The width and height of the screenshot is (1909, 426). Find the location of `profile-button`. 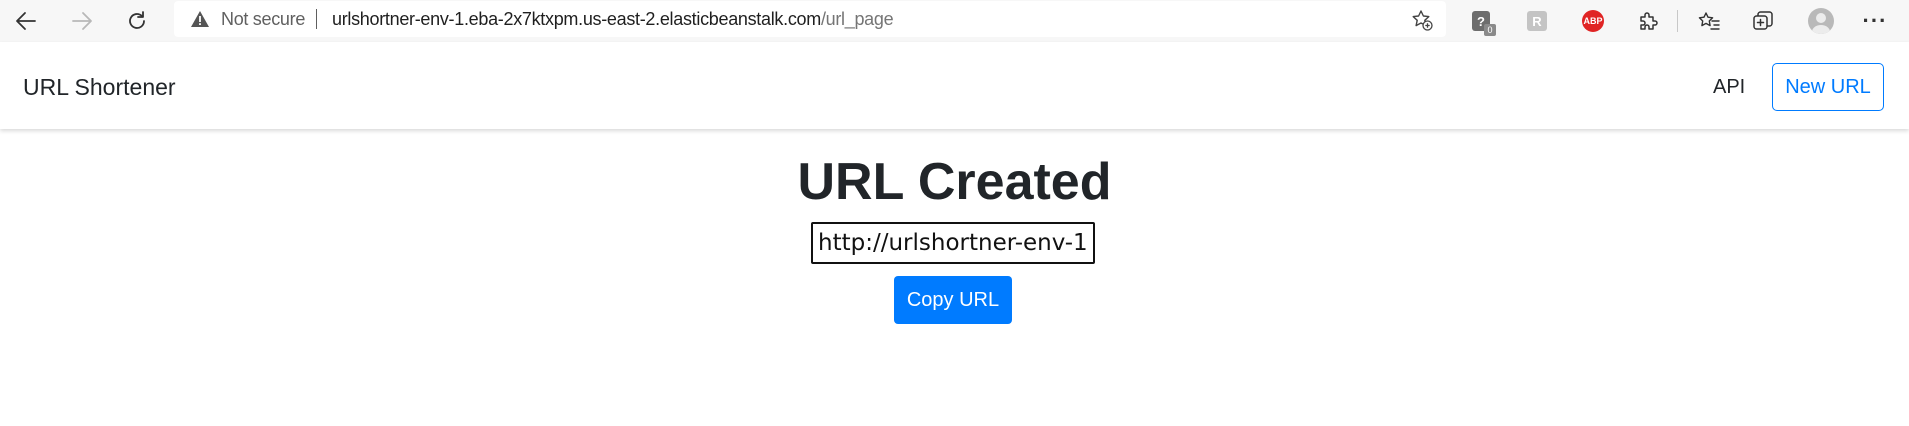

profile-button is located at coordinates (1821, 21).